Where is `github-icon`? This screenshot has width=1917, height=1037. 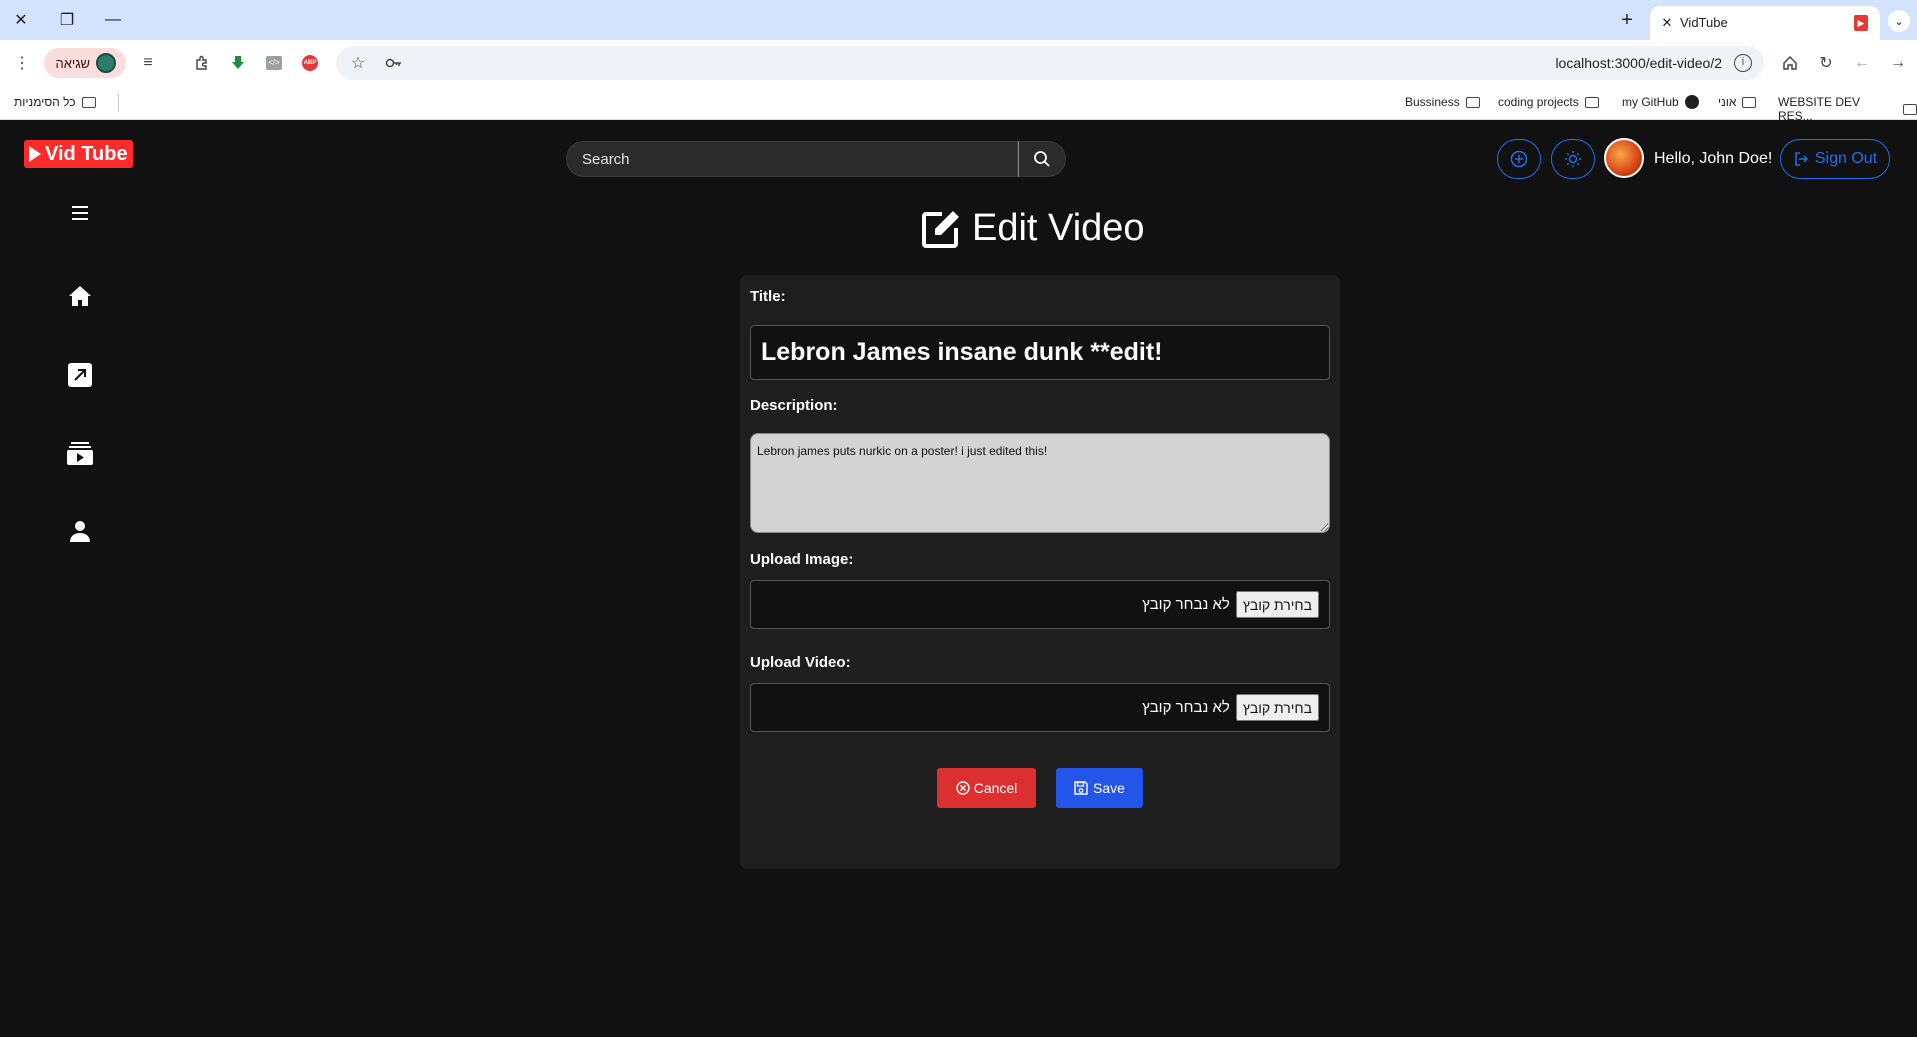 github-icon is located at coordinates (1691, 102).